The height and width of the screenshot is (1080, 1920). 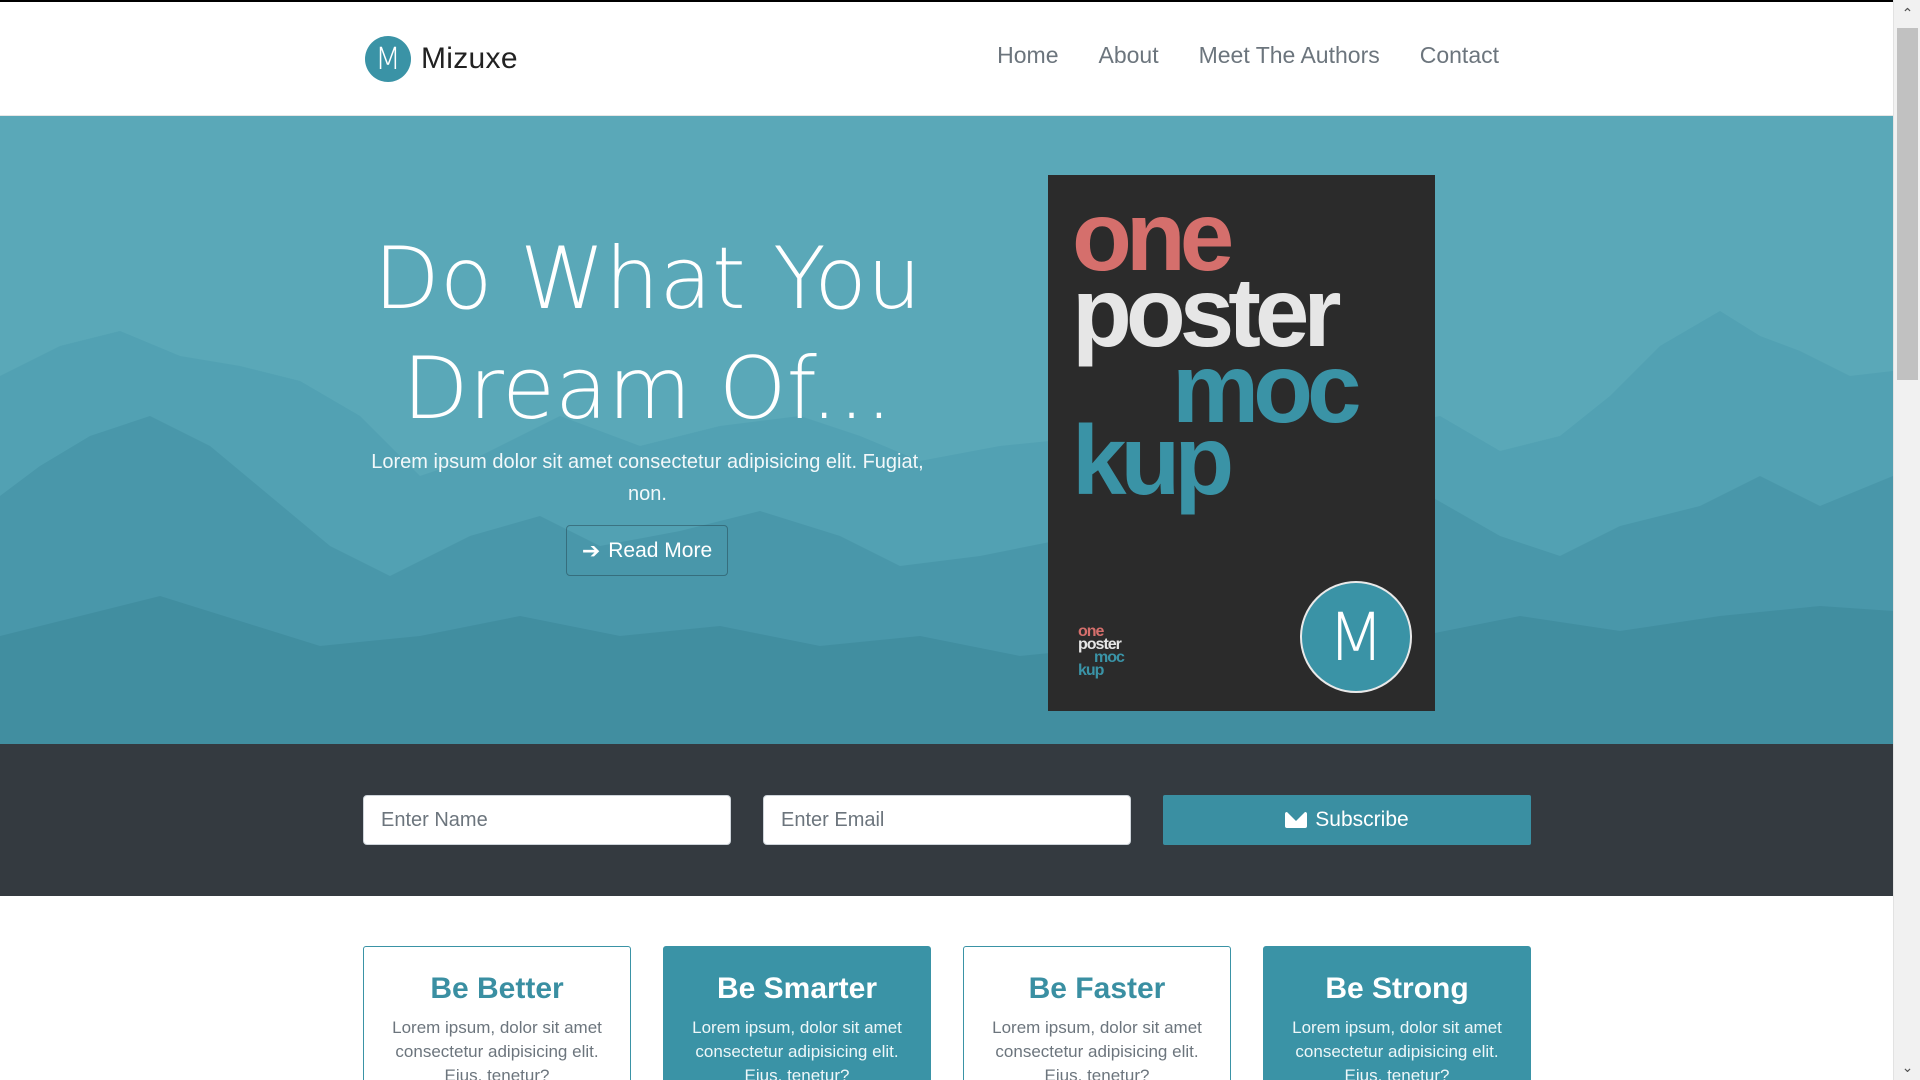 I want to click on hero-title-line-1: Do What You, so click(x=647, y=279).